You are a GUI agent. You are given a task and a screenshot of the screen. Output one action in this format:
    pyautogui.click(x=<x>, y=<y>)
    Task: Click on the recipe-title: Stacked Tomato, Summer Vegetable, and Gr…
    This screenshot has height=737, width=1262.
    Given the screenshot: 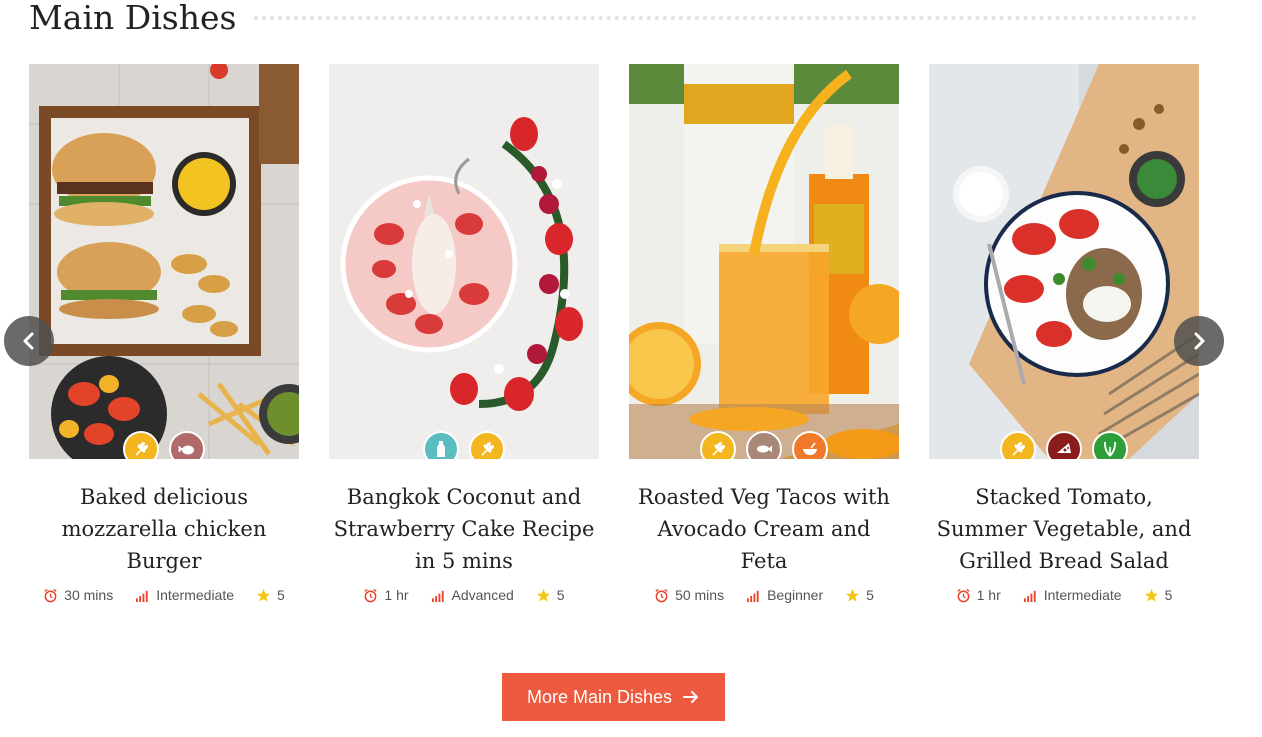 What is the action you would take?
    pyautogui.click(x=1064, y=529)
    